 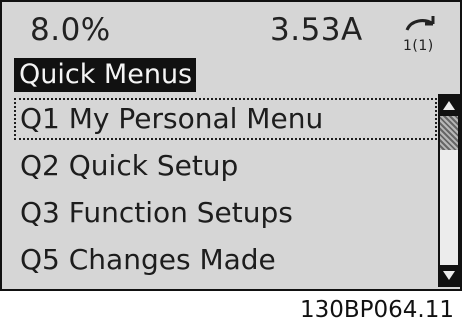 I want to click on scroll-up-button, so click(x=449, y=106).